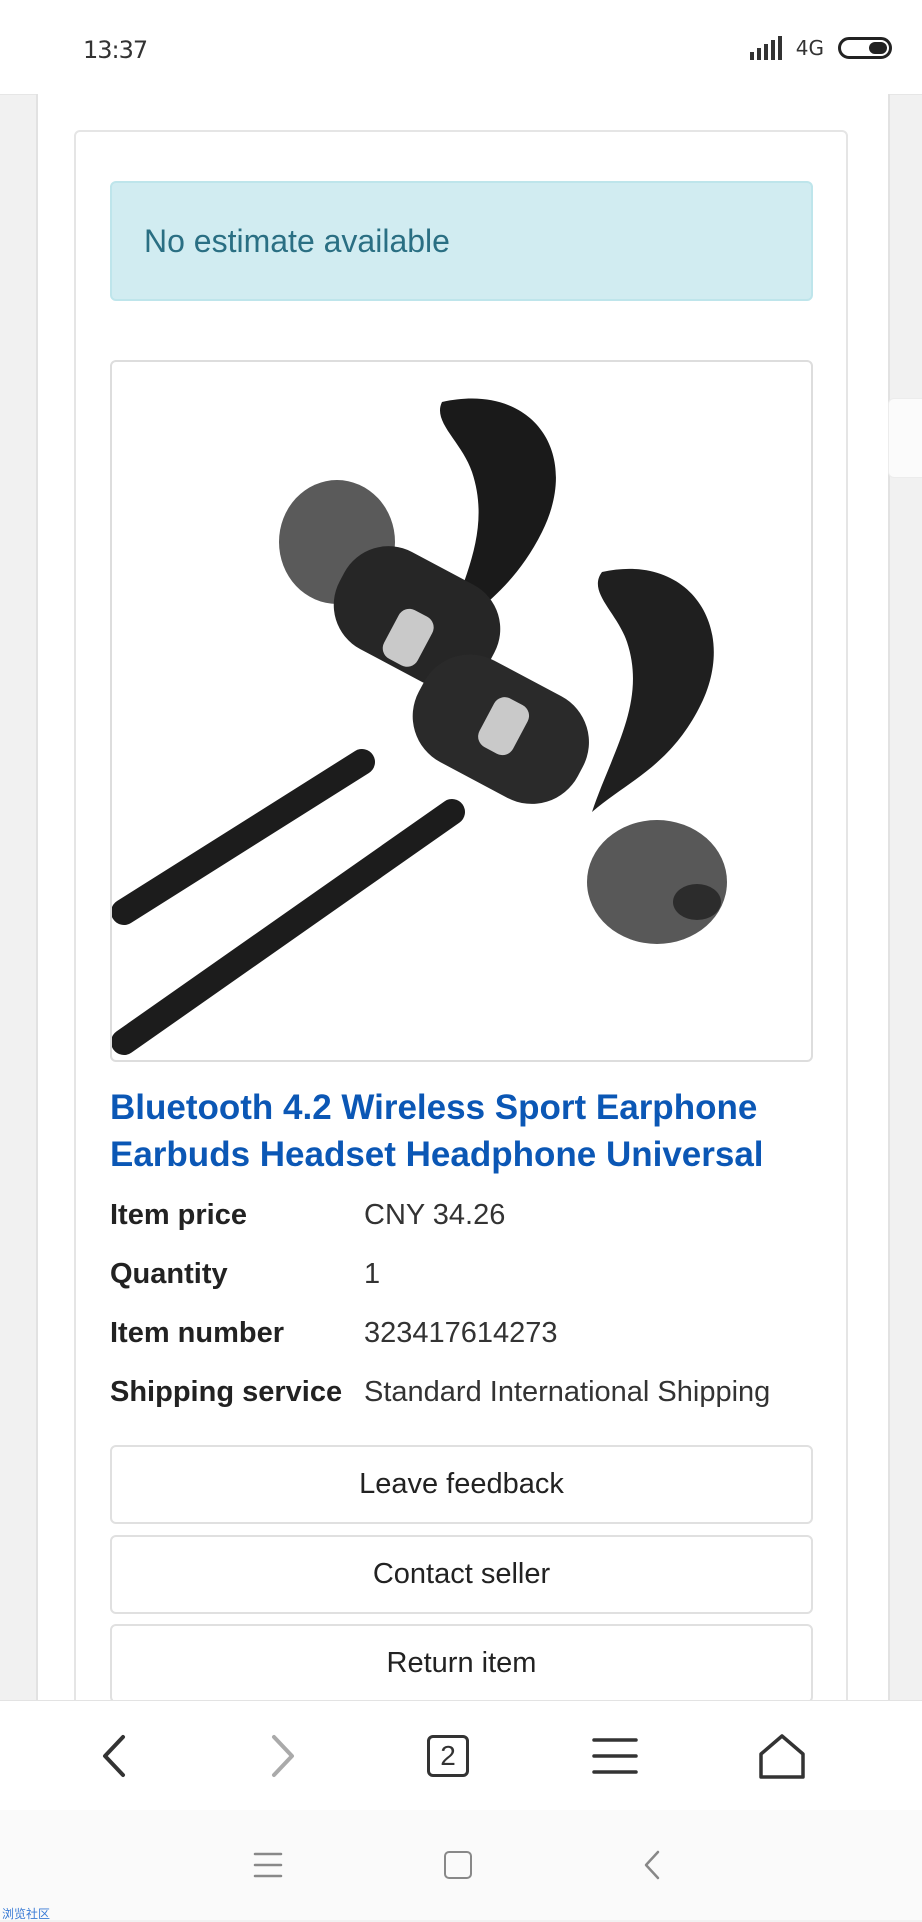 Image resolution: width=922 pixels, height=1922 pixels. Describe the element at coordinates (435, 1215) in the screenshot. I see `detail-value: CNY 34.26` at that location.